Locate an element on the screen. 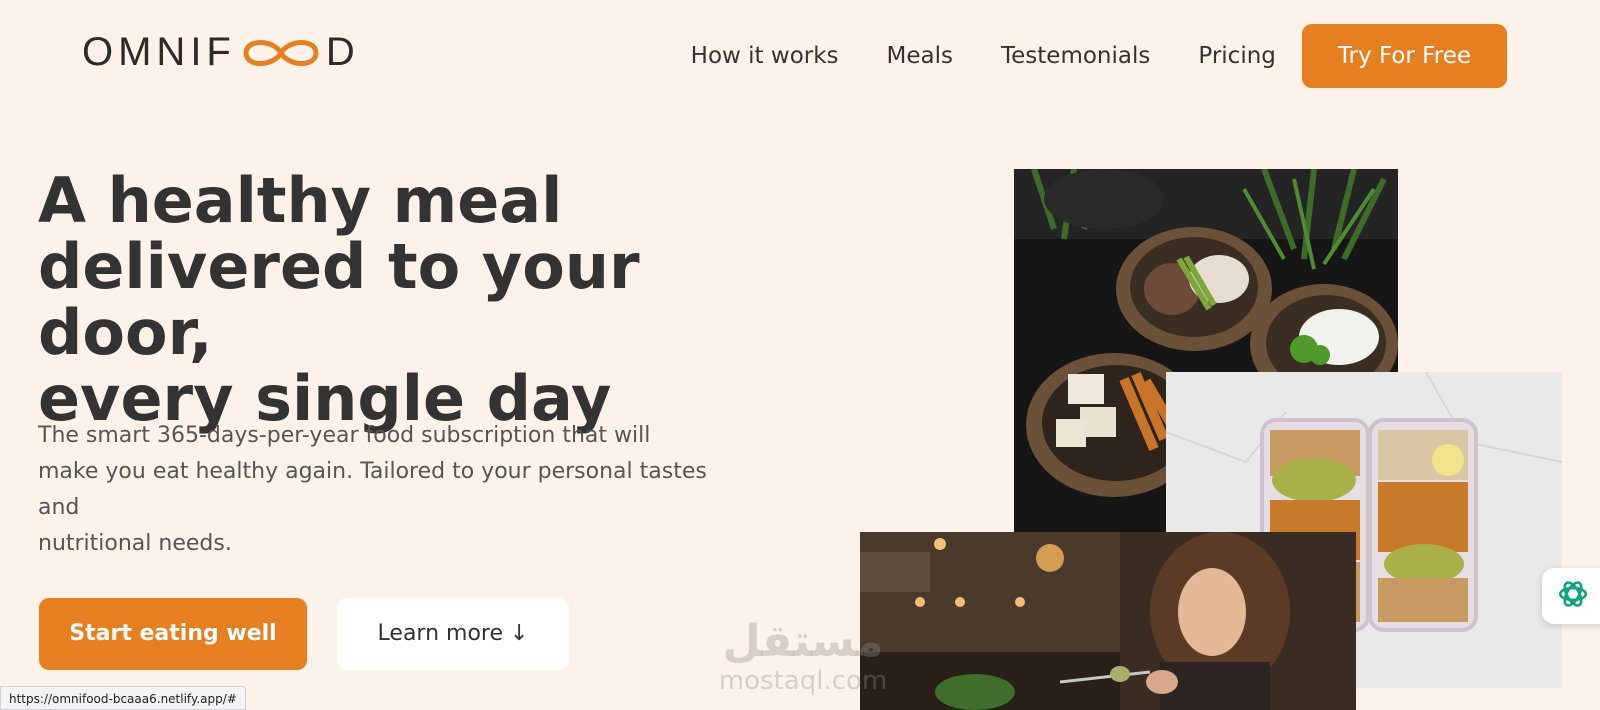 This screenshot has height=710, width=1600. logo-text-right: D is located at coordinates (342, 52).